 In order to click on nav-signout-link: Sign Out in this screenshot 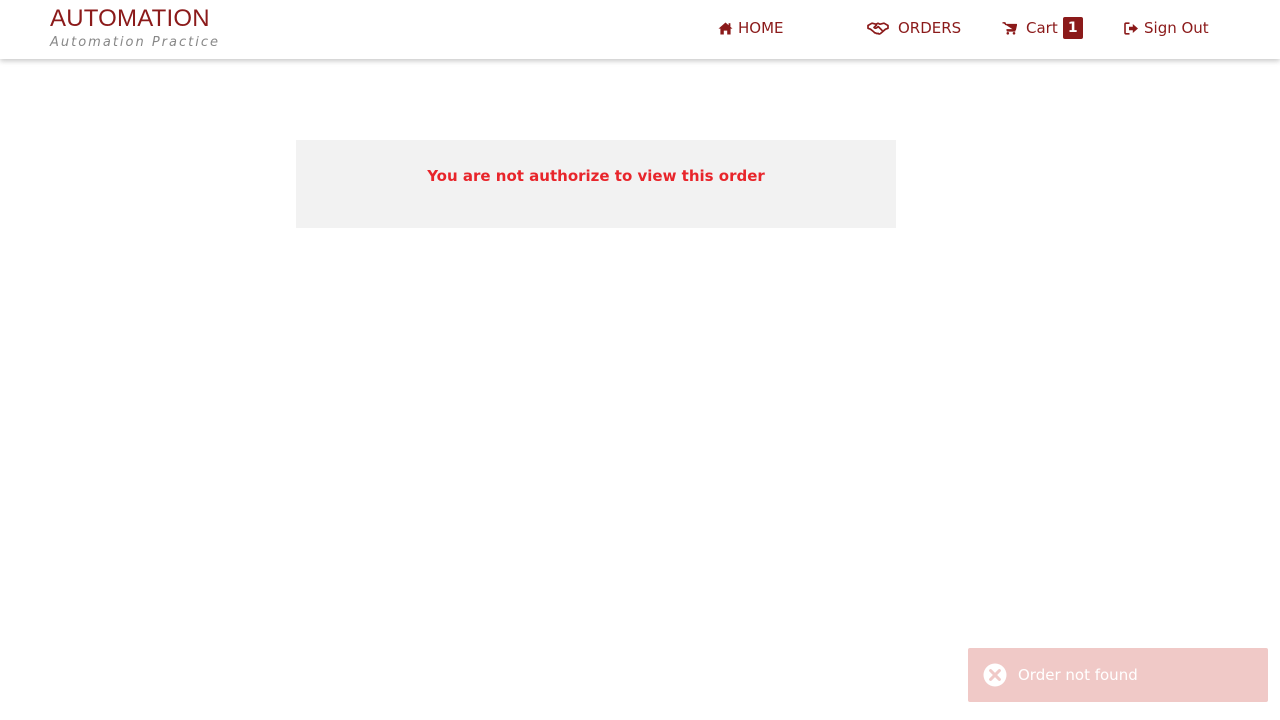, I will do `click(1166, 28)`.